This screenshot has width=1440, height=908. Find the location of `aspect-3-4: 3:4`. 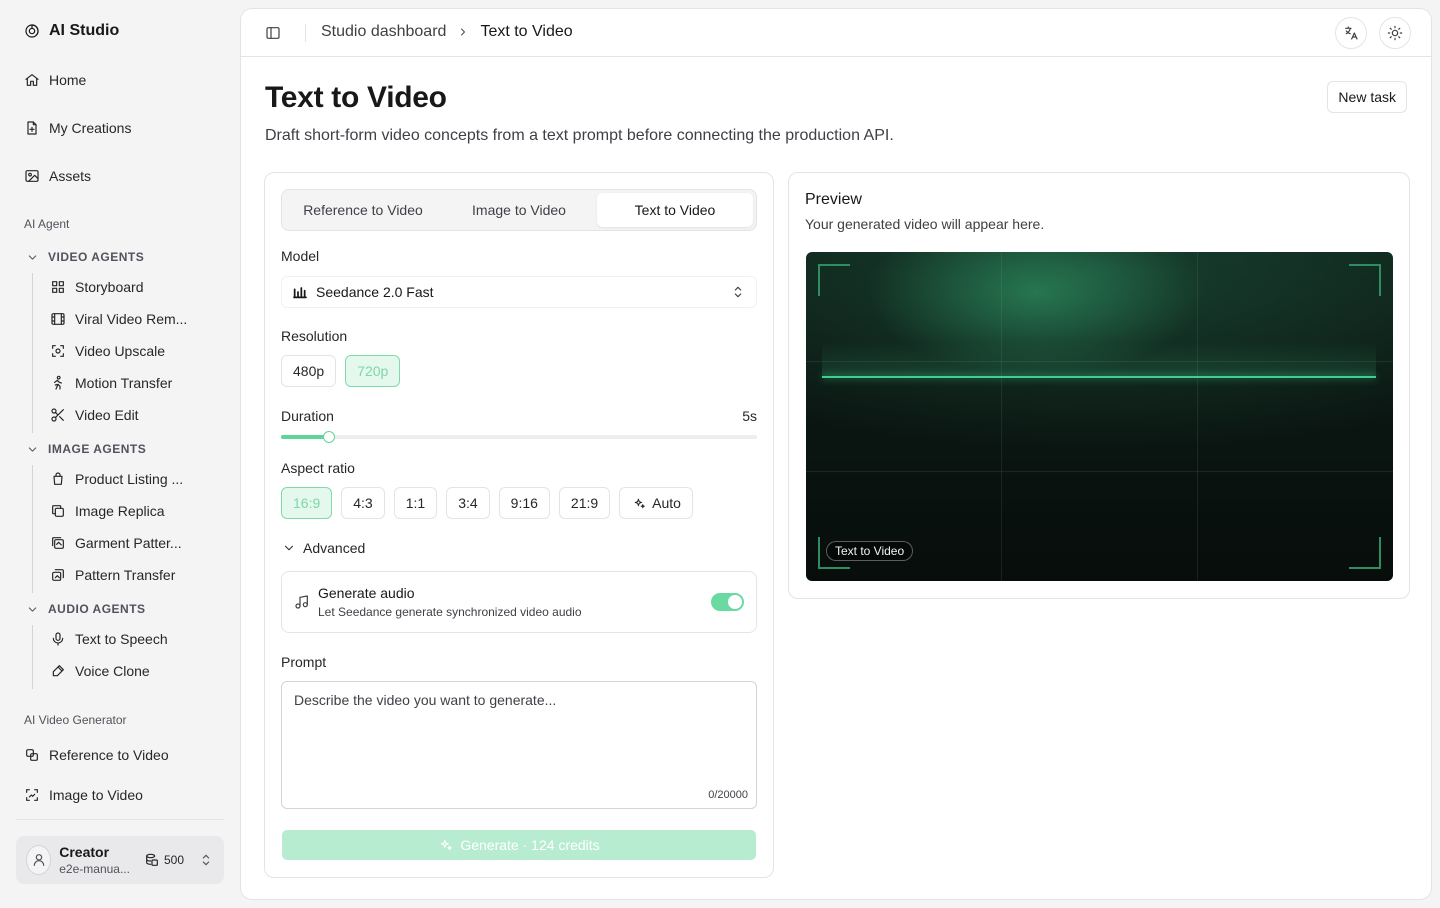

aspect-3-4: 3:4 is located at coordinates (468, 503).